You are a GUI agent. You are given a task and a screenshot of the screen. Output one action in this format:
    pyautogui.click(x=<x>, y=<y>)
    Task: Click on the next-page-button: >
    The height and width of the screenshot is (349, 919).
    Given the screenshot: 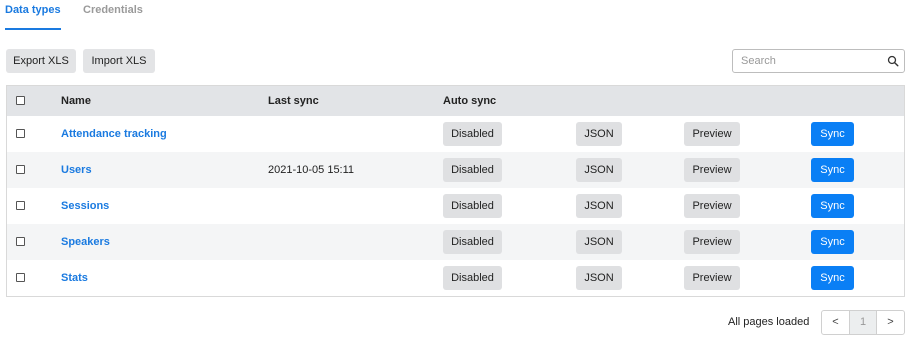 What is the action you would take?
    pyautogui.click(x=890, y=322)
    